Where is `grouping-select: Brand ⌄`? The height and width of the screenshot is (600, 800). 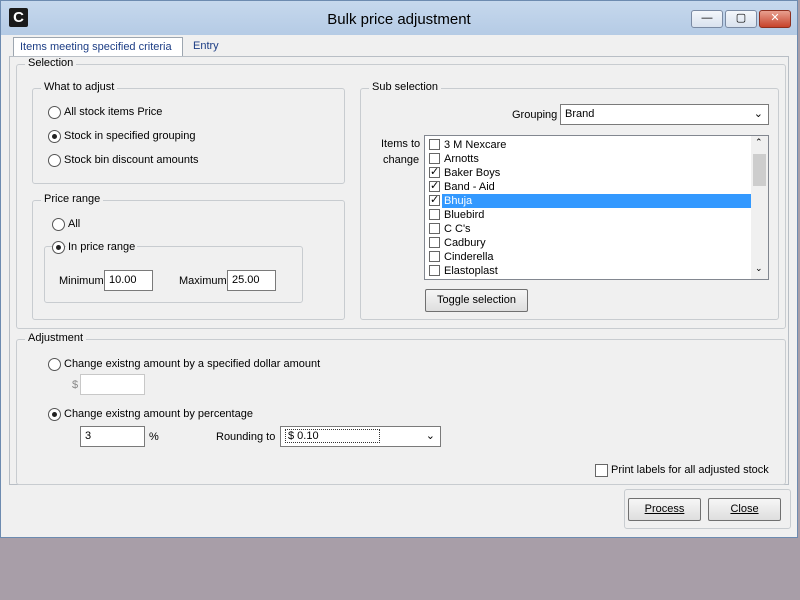 grouping-select: Brand ⌄ is located at coordinates (664, 114).